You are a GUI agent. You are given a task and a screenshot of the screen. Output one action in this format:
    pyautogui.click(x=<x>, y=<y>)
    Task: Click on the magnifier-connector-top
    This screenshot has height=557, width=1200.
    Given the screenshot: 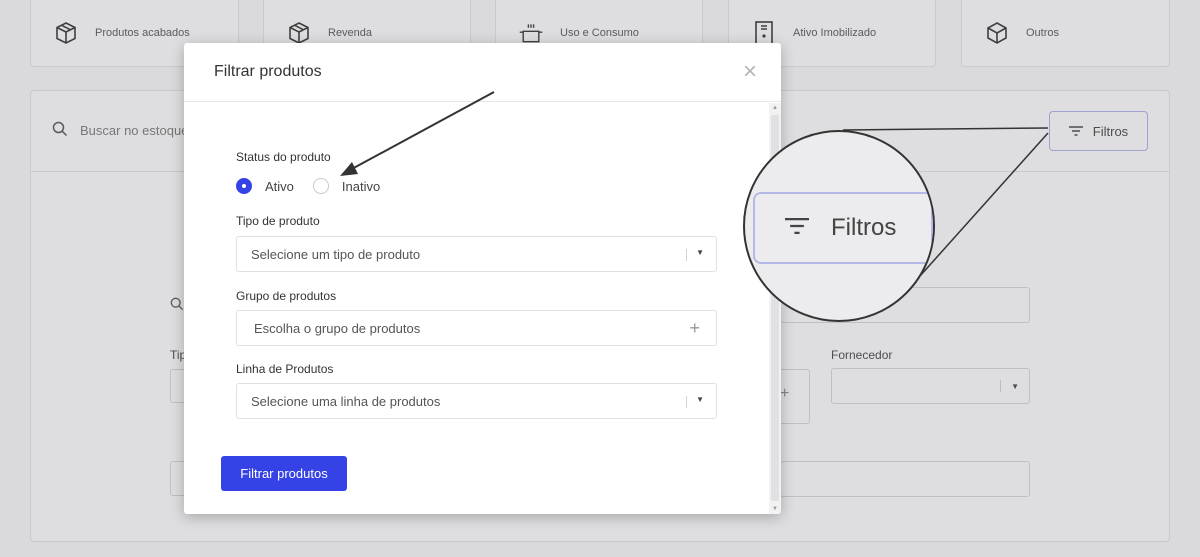 What is the action you would take?
    pyautogui.click(x=945, y=129)
    